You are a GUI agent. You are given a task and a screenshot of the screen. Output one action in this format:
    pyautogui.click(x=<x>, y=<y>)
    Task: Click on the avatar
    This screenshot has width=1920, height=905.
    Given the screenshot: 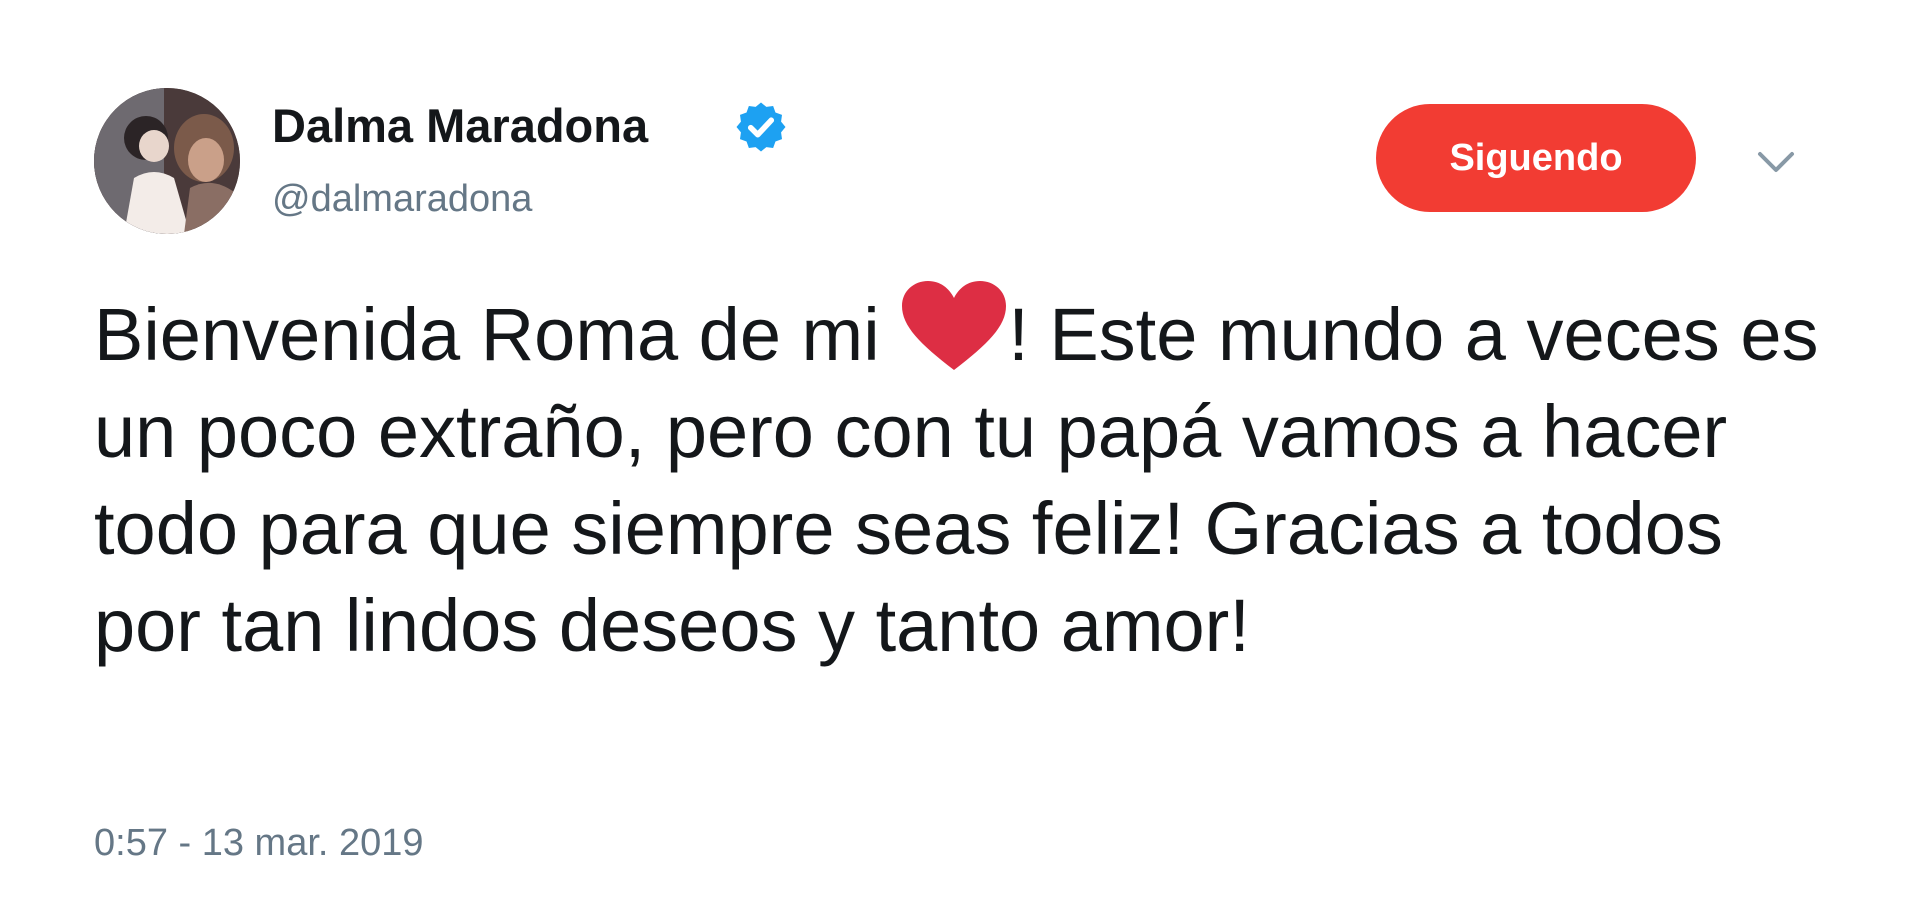 What is the action you would take?
    pyautogui.click(x=167, y=161)
    